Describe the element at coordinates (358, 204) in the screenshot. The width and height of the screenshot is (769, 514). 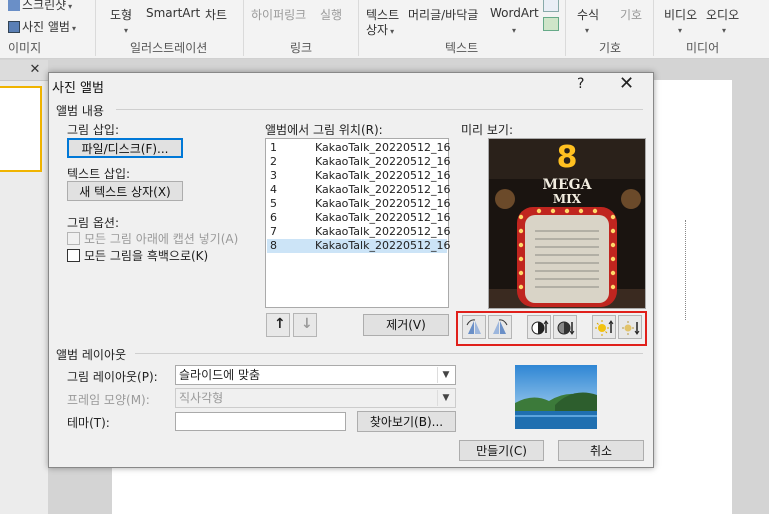
I see `list-item: 5 KakaoTalk_20220512_16` at that location.